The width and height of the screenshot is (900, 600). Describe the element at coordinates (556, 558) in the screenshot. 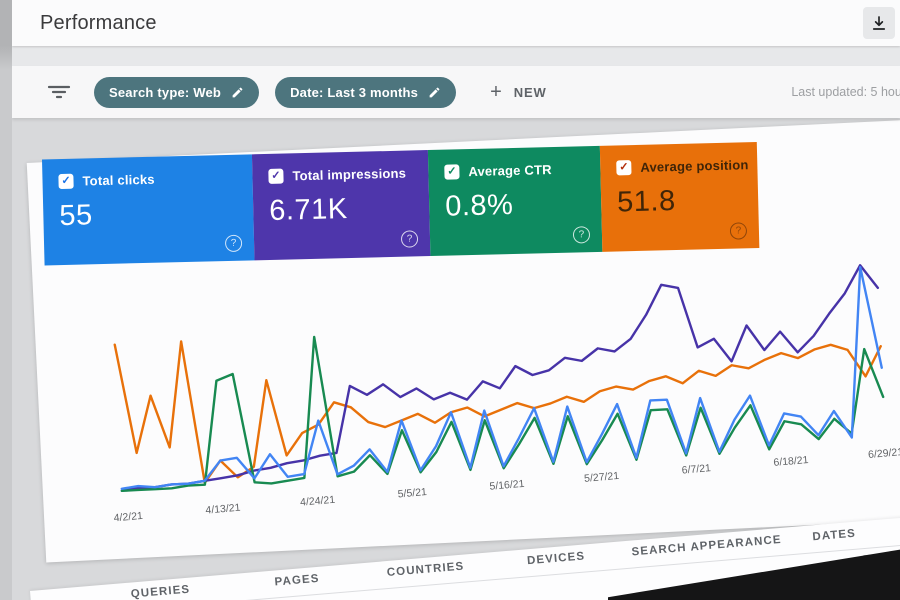

I see `tab-devices: DEVICES` at that location.